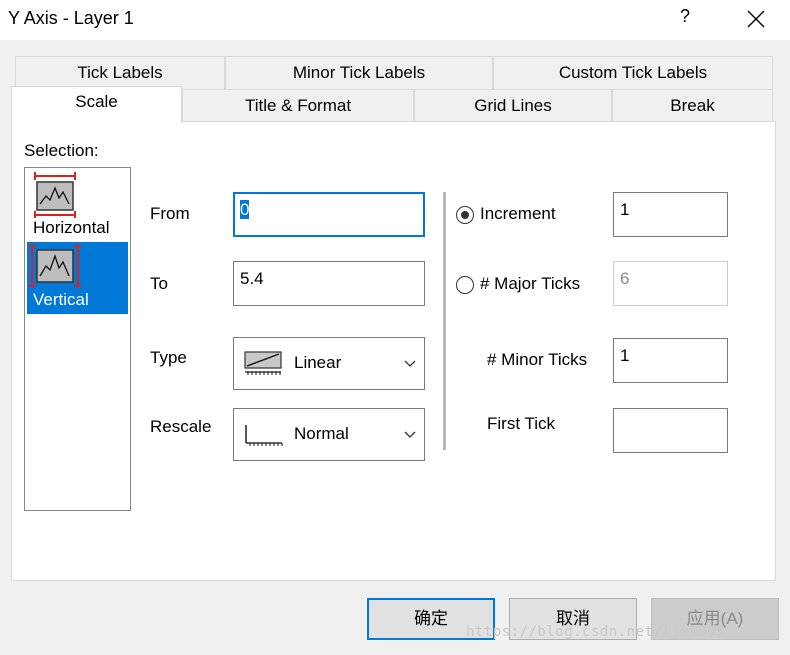  What do you see at coordinates (359, 72) in the screenshot?
I see `tab-minor-tick-labels: Minor Tick Labels` at bounding box center [359, 72].